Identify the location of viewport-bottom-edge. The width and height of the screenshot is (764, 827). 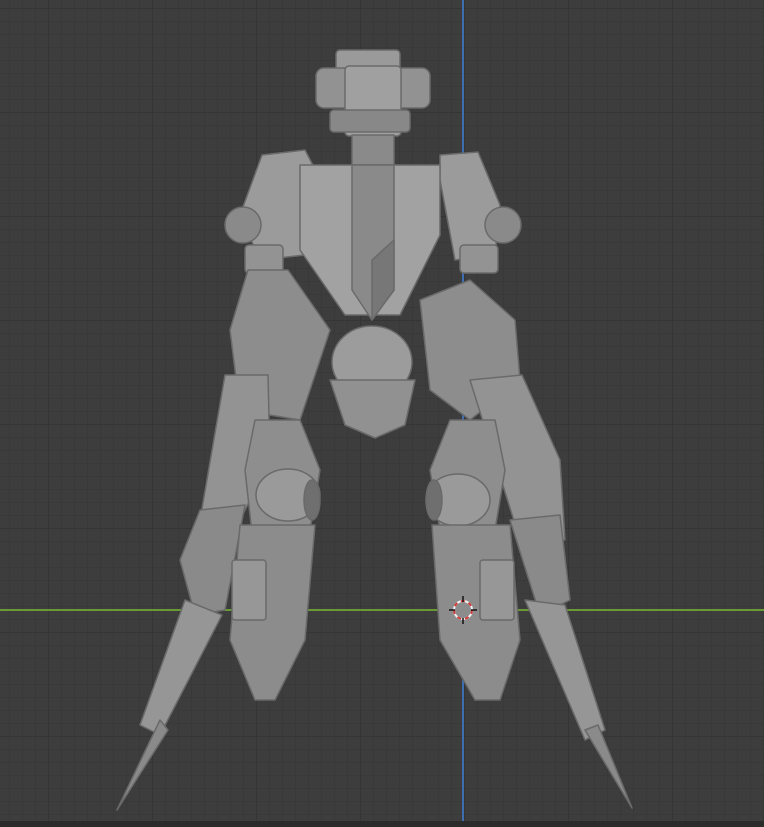
(382, 824).